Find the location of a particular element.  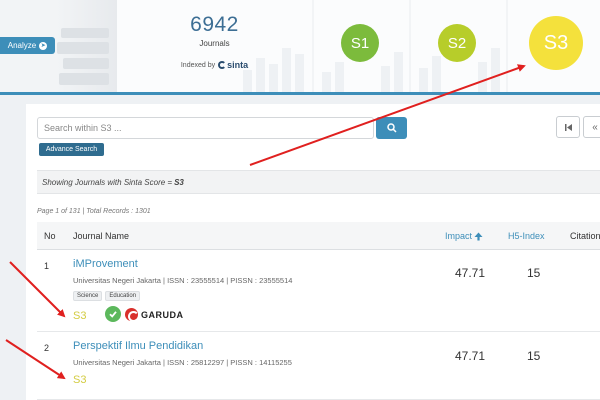

search-button is located at coordinates (391, 128).